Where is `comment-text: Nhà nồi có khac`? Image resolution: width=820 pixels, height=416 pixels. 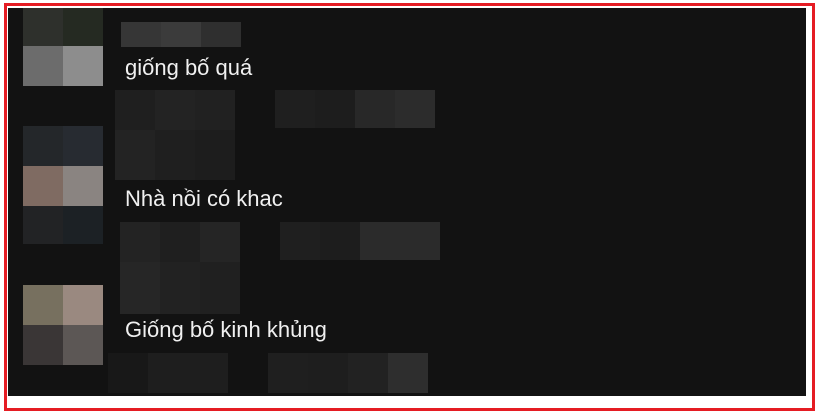
comment-text: Nhà nồi có khac is located at coordinates (204, 198).